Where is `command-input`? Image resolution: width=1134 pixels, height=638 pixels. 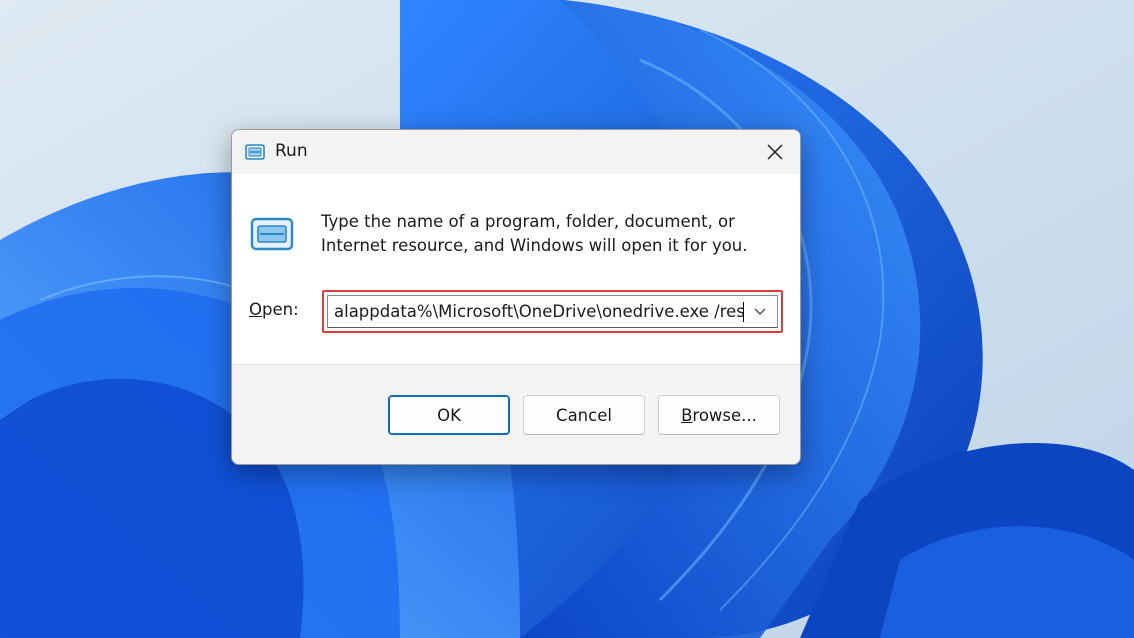
command-input is located at coordinates (539, 311).